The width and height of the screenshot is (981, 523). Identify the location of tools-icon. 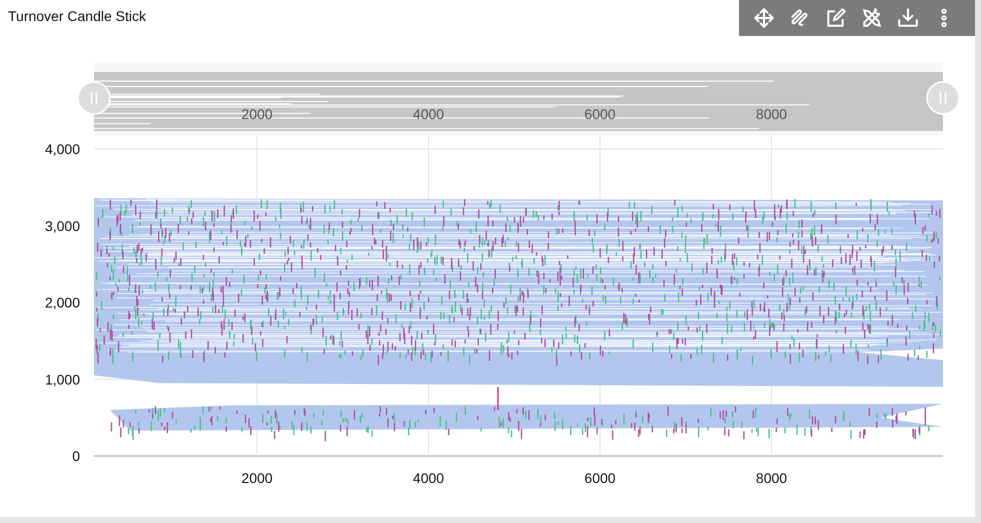
(872, 18).